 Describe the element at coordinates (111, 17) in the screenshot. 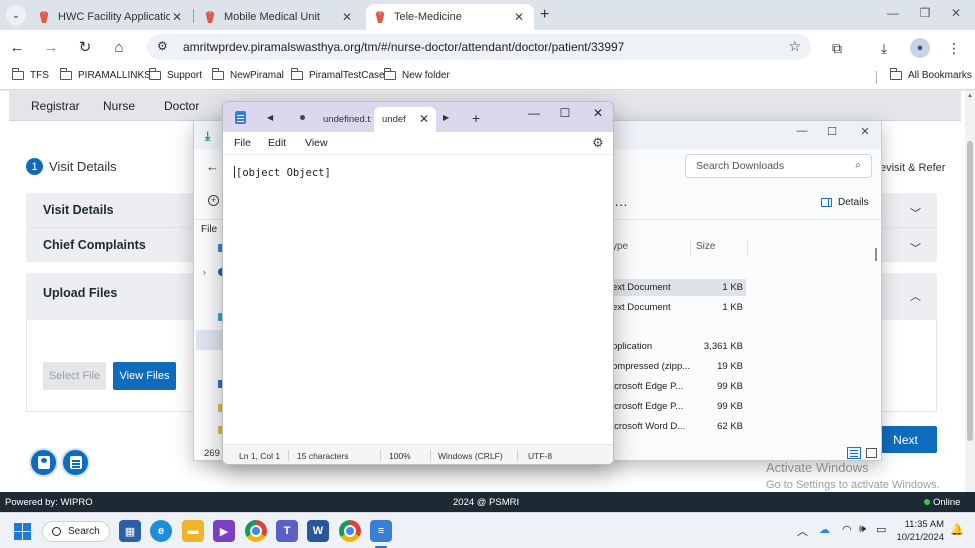

I see `browser-tab-hwc: HWC Facility Application ✕` at that location.